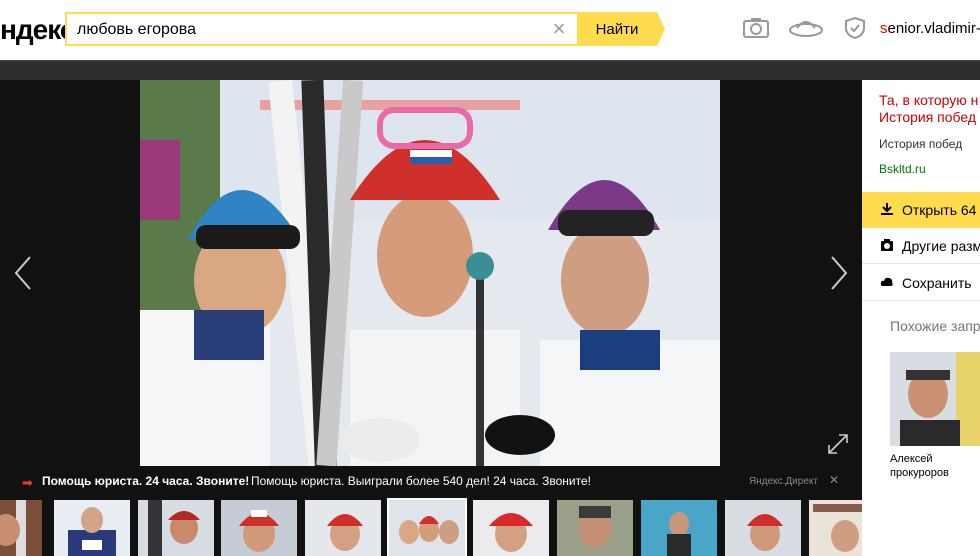  Describe the element at coordinates (783, 481) in the screenshot. I see `ad-source-label: Яндекс.Директ` at that location.